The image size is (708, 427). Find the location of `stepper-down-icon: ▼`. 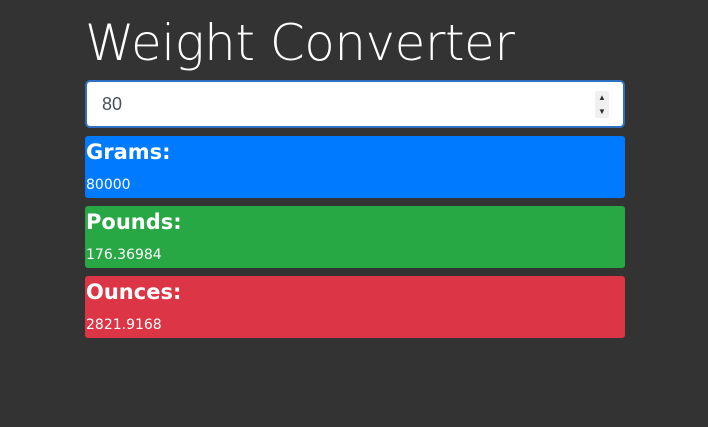

stepper-down-icon: ▼ is located at coordinates (602, 111).